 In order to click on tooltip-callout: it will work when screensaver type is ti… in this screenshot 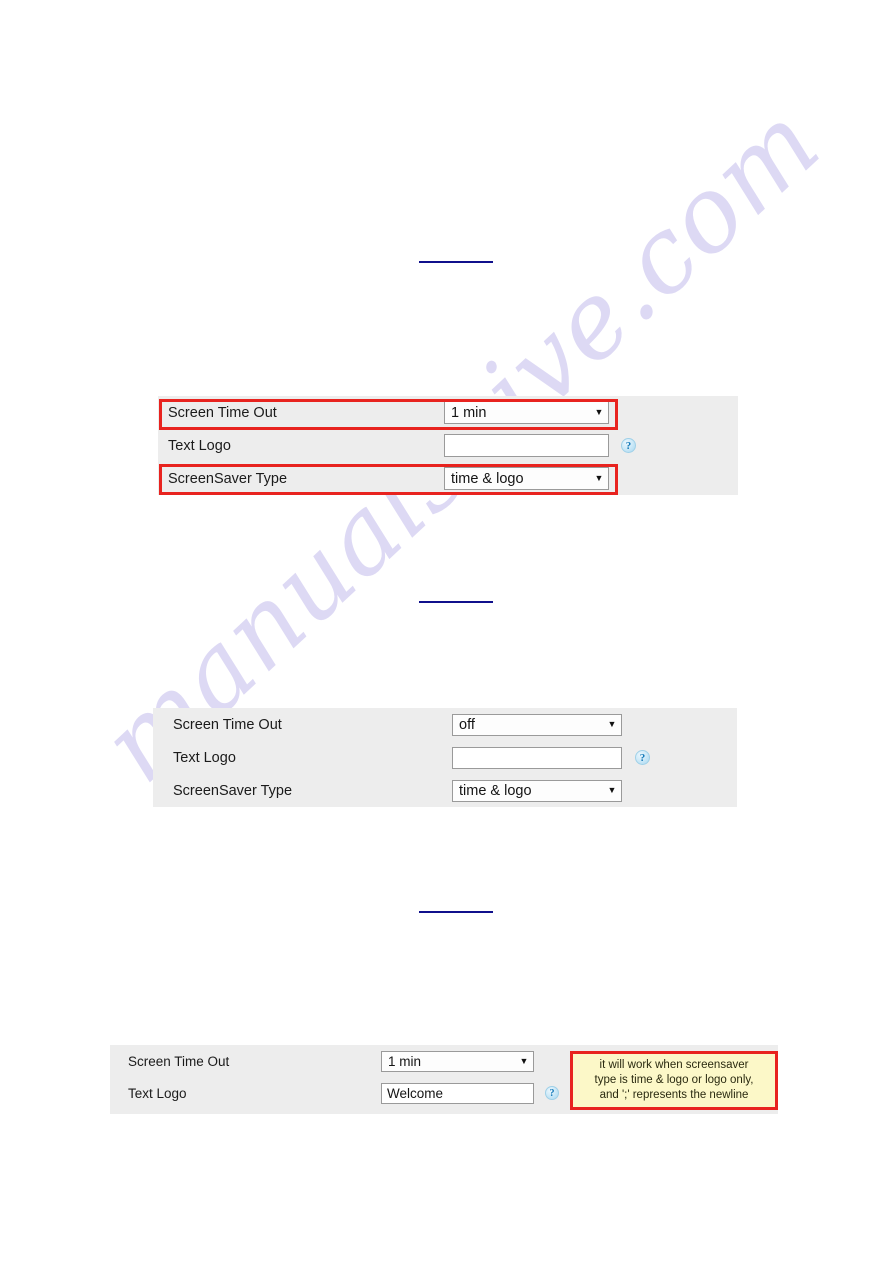, I will do `click(674, 1080)`.